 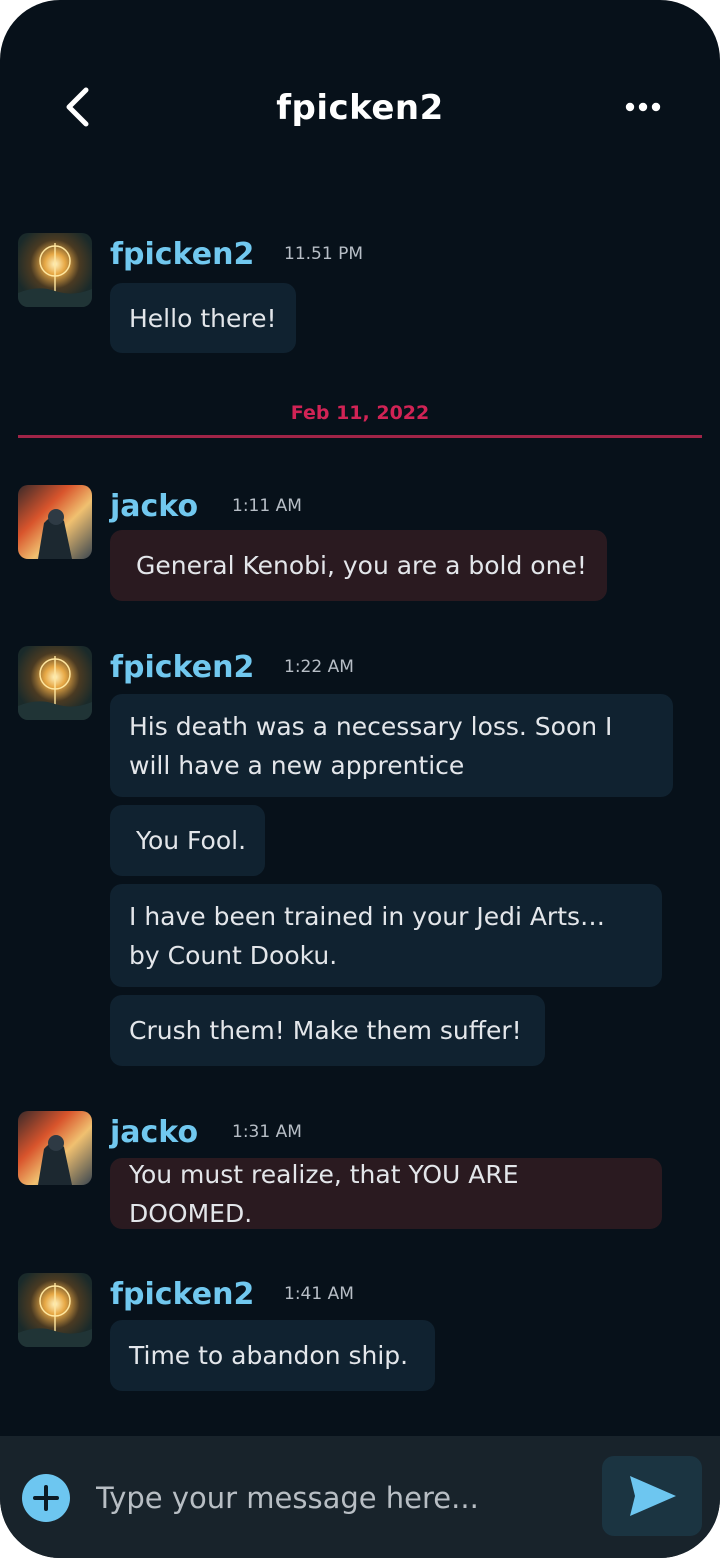 I want to click on message-bubble: General Kenobi, you are a bold one!, so click(x=358, y=565).